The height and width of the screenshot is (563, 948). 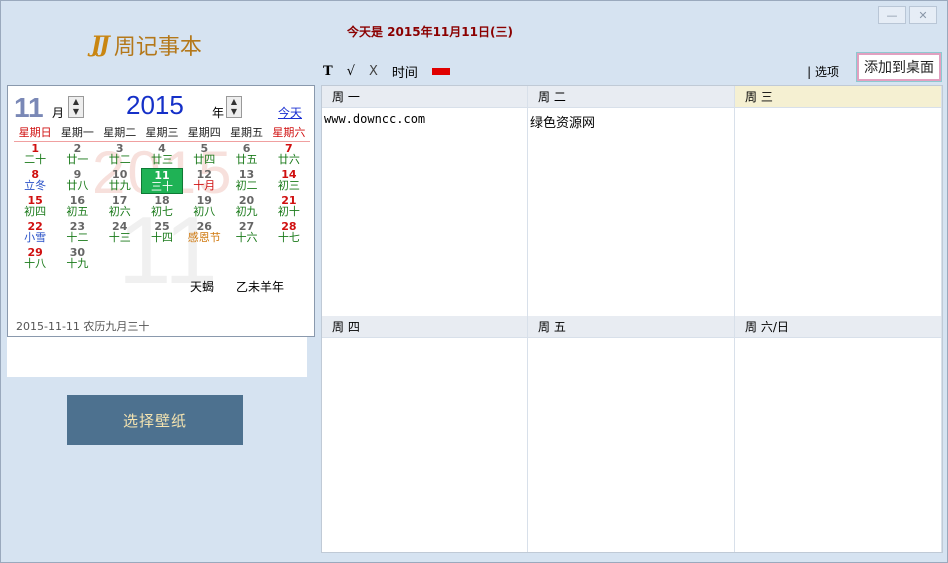 I want to click on close-icon: ✕, so click(x=923, y=15).